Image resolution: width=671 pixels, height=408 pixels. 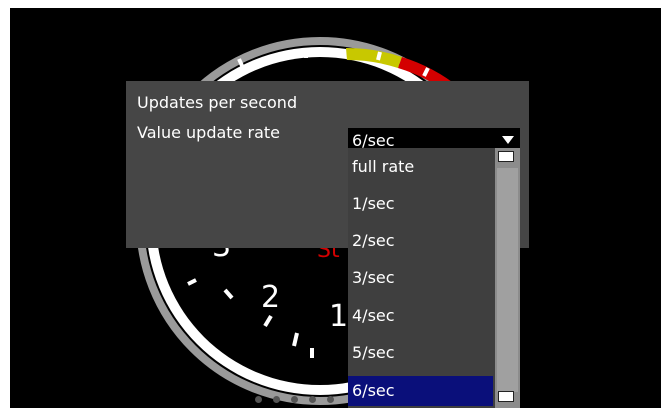 What do you see at coordinates (208, 132) in the screenshot?
I see `value-update-rate-label: Value update rate` at bounding box center [208, 132].